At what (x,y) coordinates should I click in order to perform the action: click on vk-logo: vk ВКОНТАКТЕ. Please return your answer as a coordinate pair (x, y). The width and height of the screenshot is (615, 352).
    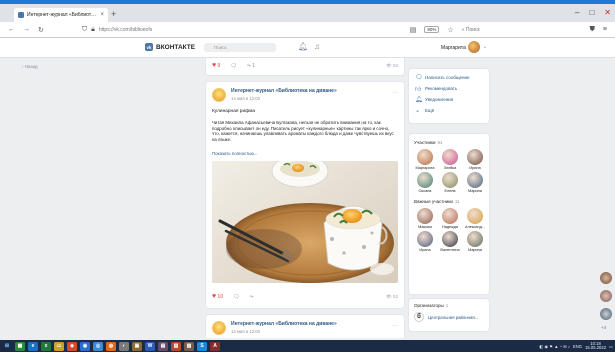
    Looking at the image, I should click on (170, 47).